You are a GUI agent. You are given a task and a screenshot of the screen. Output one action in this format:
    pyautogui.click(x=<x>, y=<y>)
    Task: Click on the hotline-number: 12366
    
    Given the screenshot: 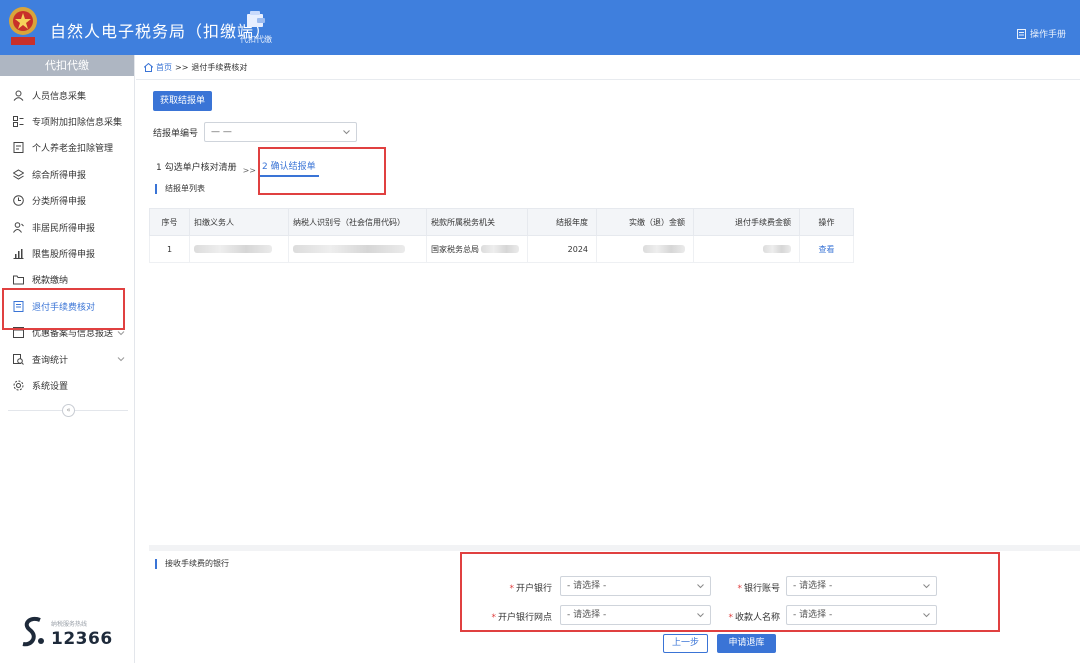 What is the action you would take?
    pyautogui.click(x=82, y=639)
    